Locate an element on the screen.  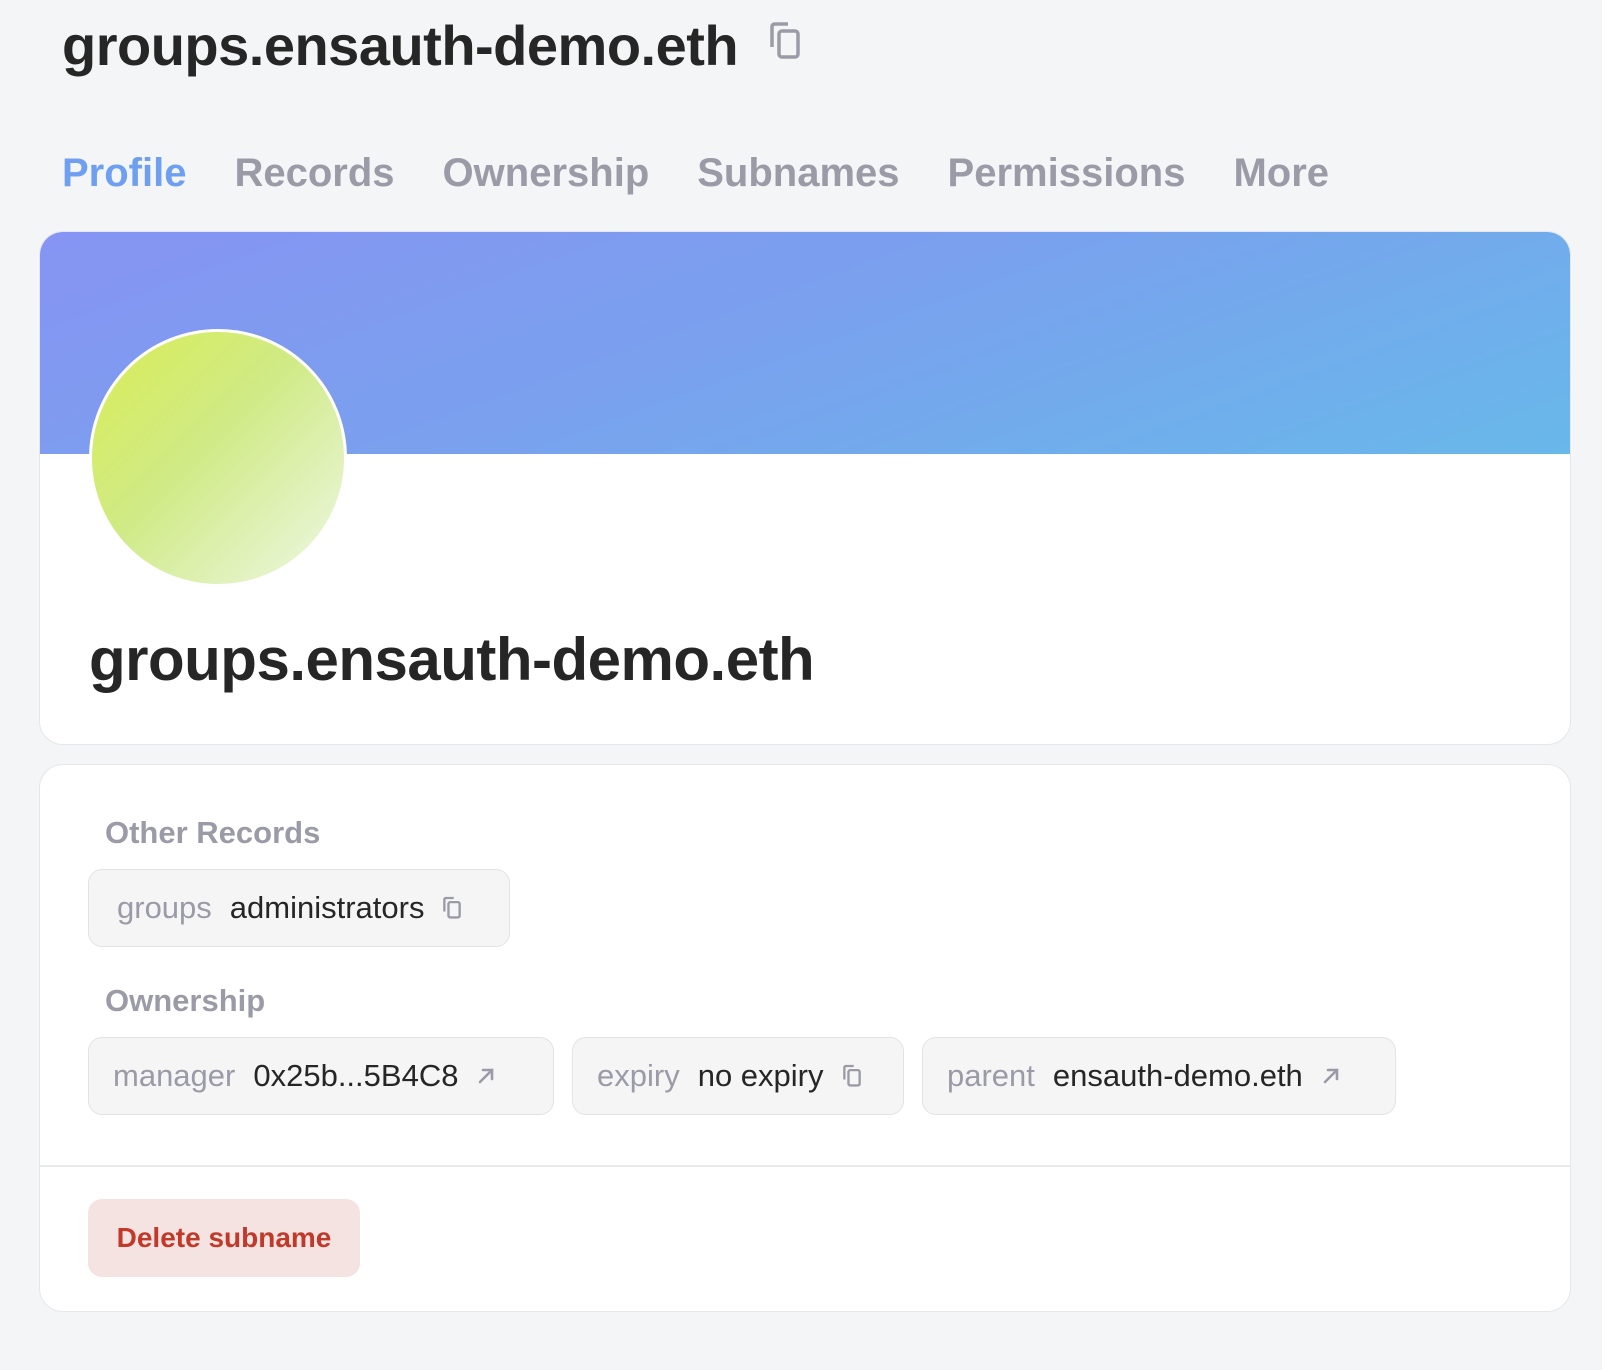
ownership-heading: Ownership is located at coordinates (185, 1000).